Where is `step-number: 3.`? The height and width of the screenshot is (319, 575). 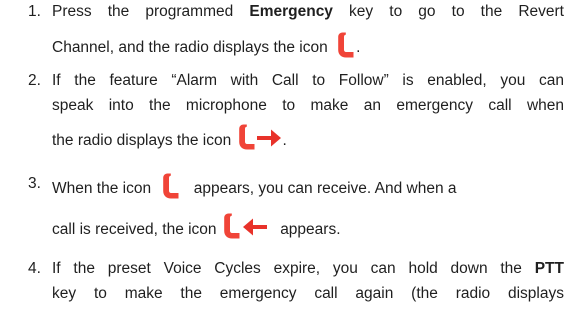
step-number: 3. is located at coordinates (34, 183).